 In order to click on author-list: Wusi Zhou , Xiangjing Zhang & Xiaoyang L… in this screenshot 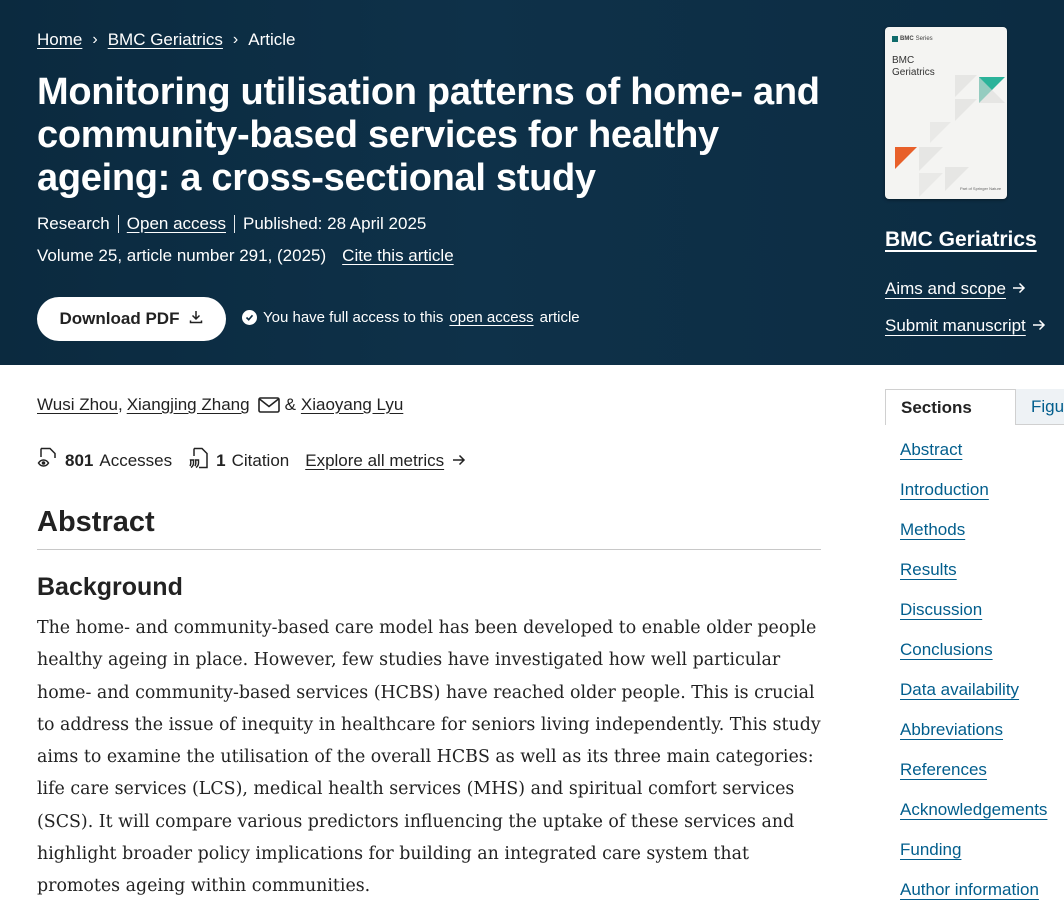, I will do `click(220, 405)`.